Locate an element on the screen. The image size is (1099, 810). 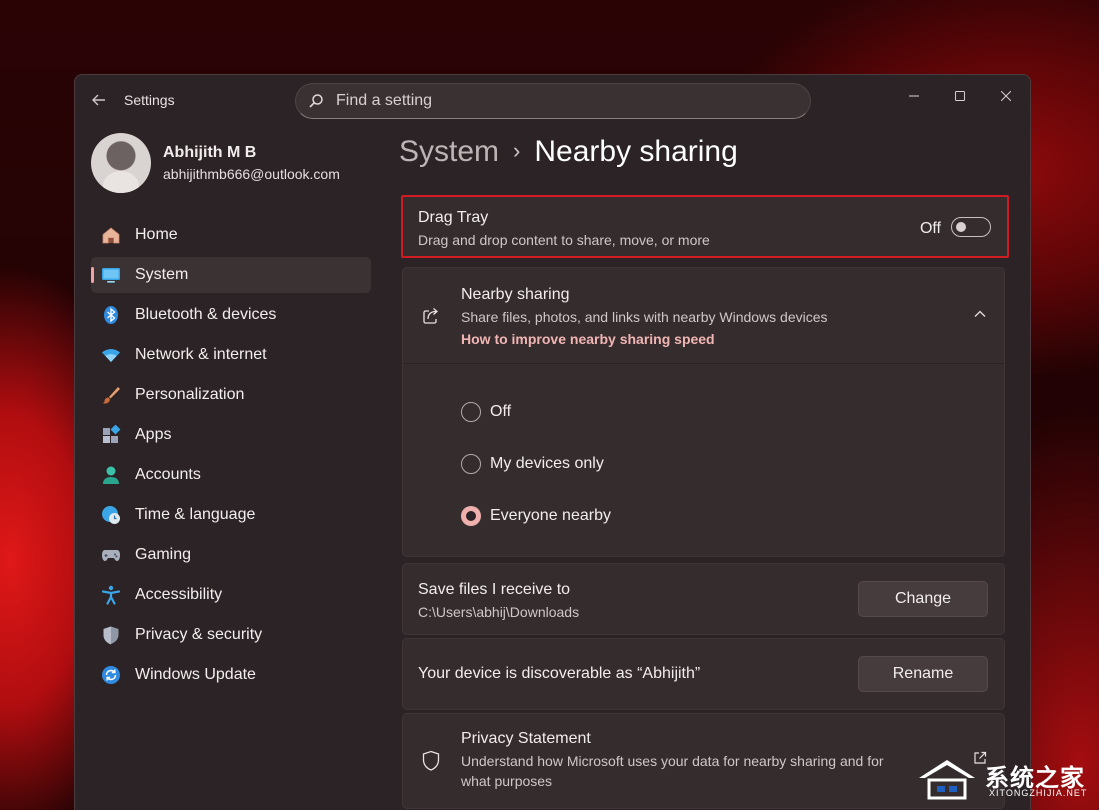
sidebar-item-apps: Apps is located at coordinates (231, 435).